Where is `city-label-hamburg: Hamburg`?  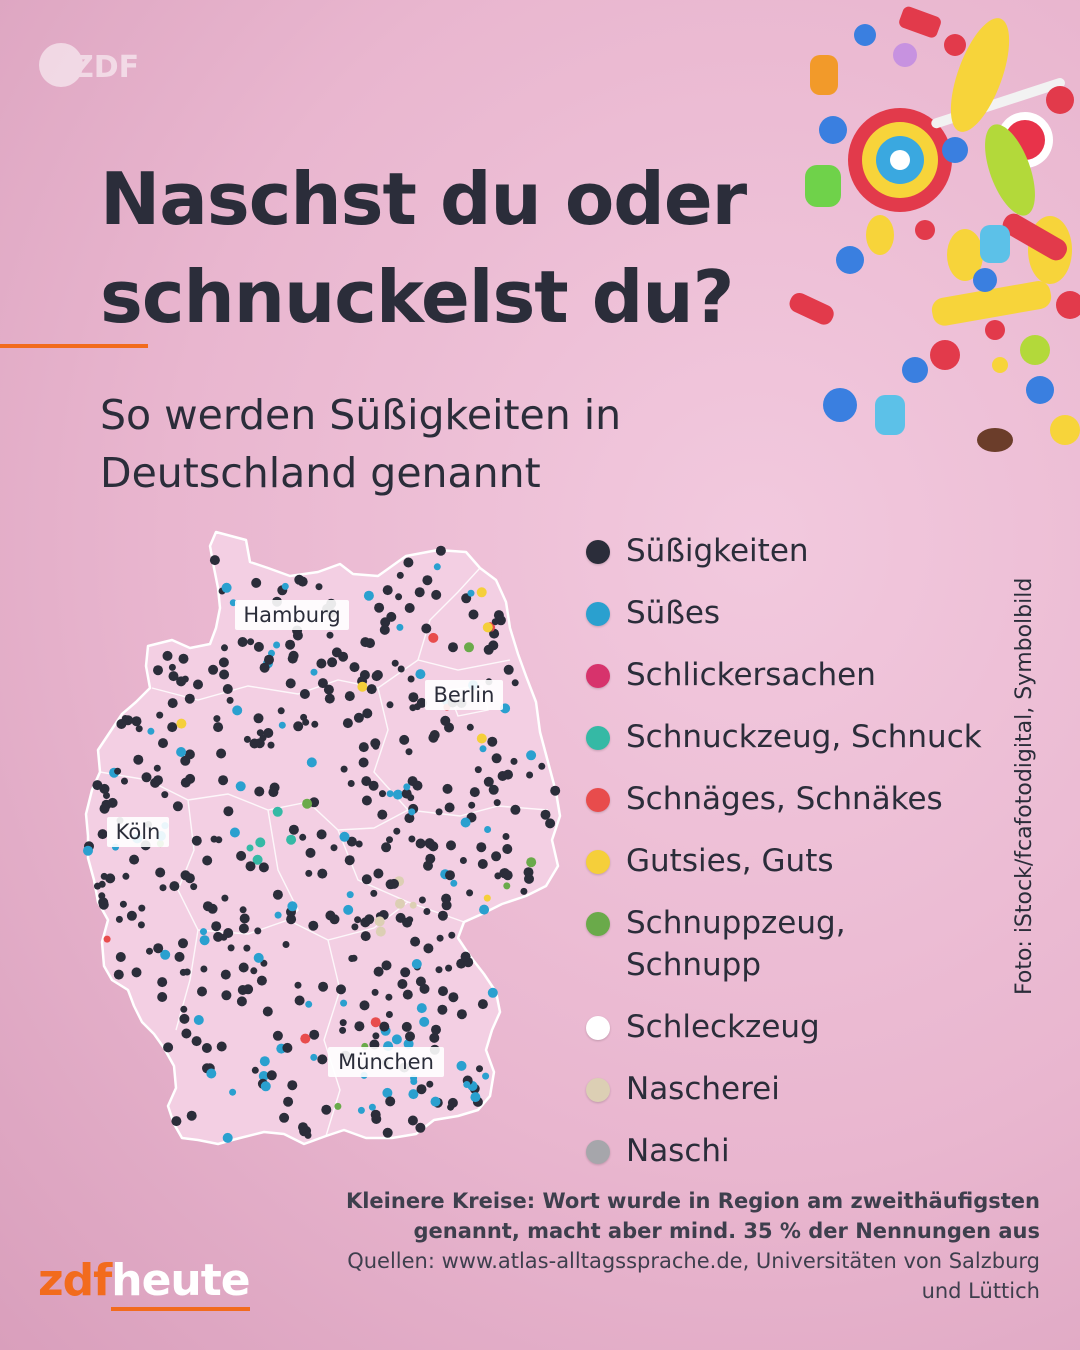 city-label-hamburg: Hamburg is located at coordinates (292, 615).